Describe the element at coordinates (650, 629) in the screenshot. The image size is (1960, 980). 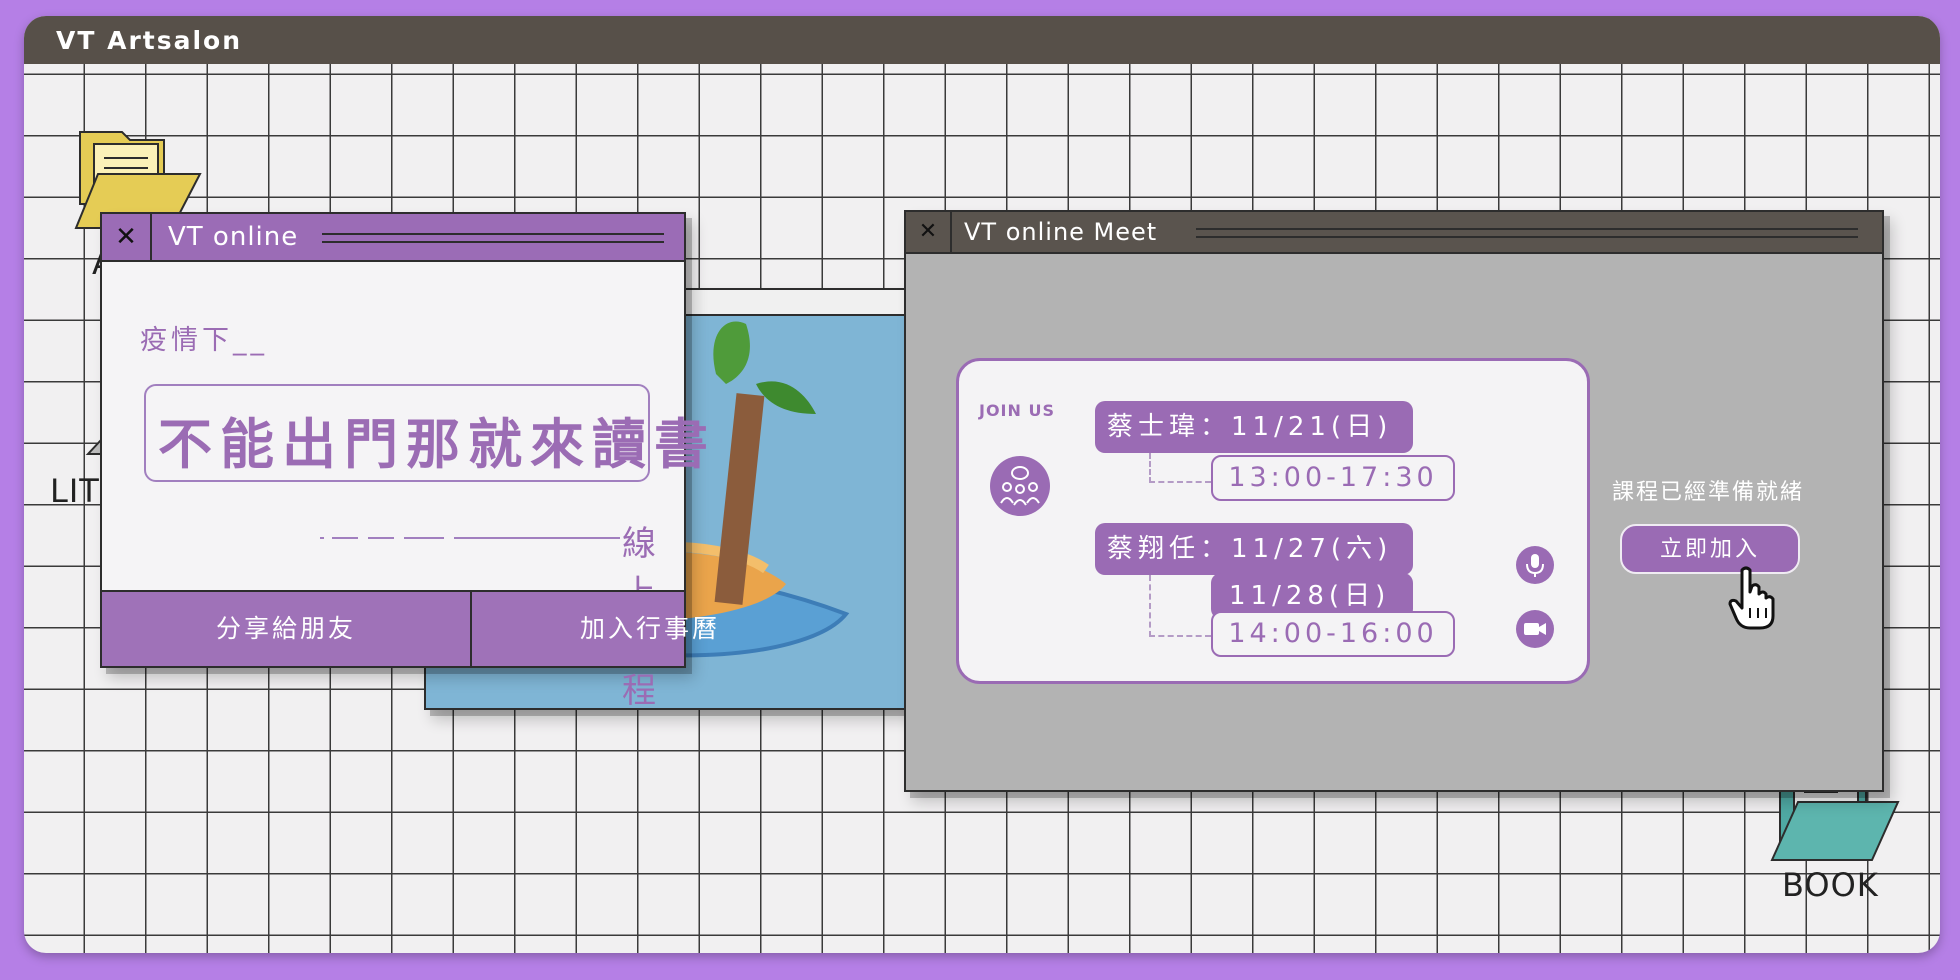
I see `add-to-calendar-button: 加入行事曆` at that location.